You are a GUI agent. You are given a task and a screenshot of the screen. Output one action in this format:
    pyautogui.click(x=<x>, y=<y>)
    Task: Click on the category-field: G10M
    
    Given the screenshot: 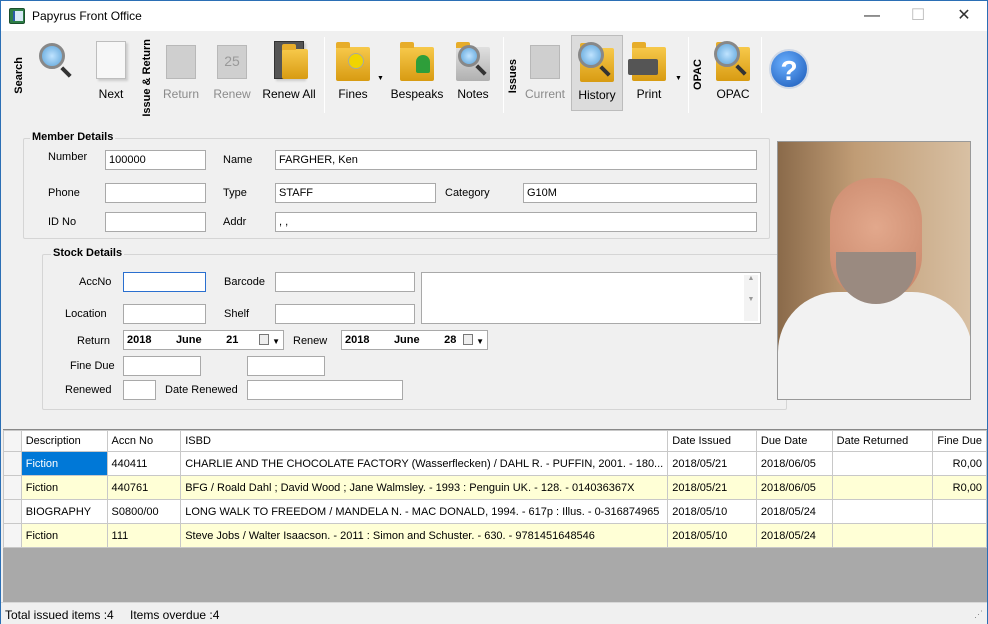 What is the action you would take?
    pyautogui.click(x=640, y=193)
    